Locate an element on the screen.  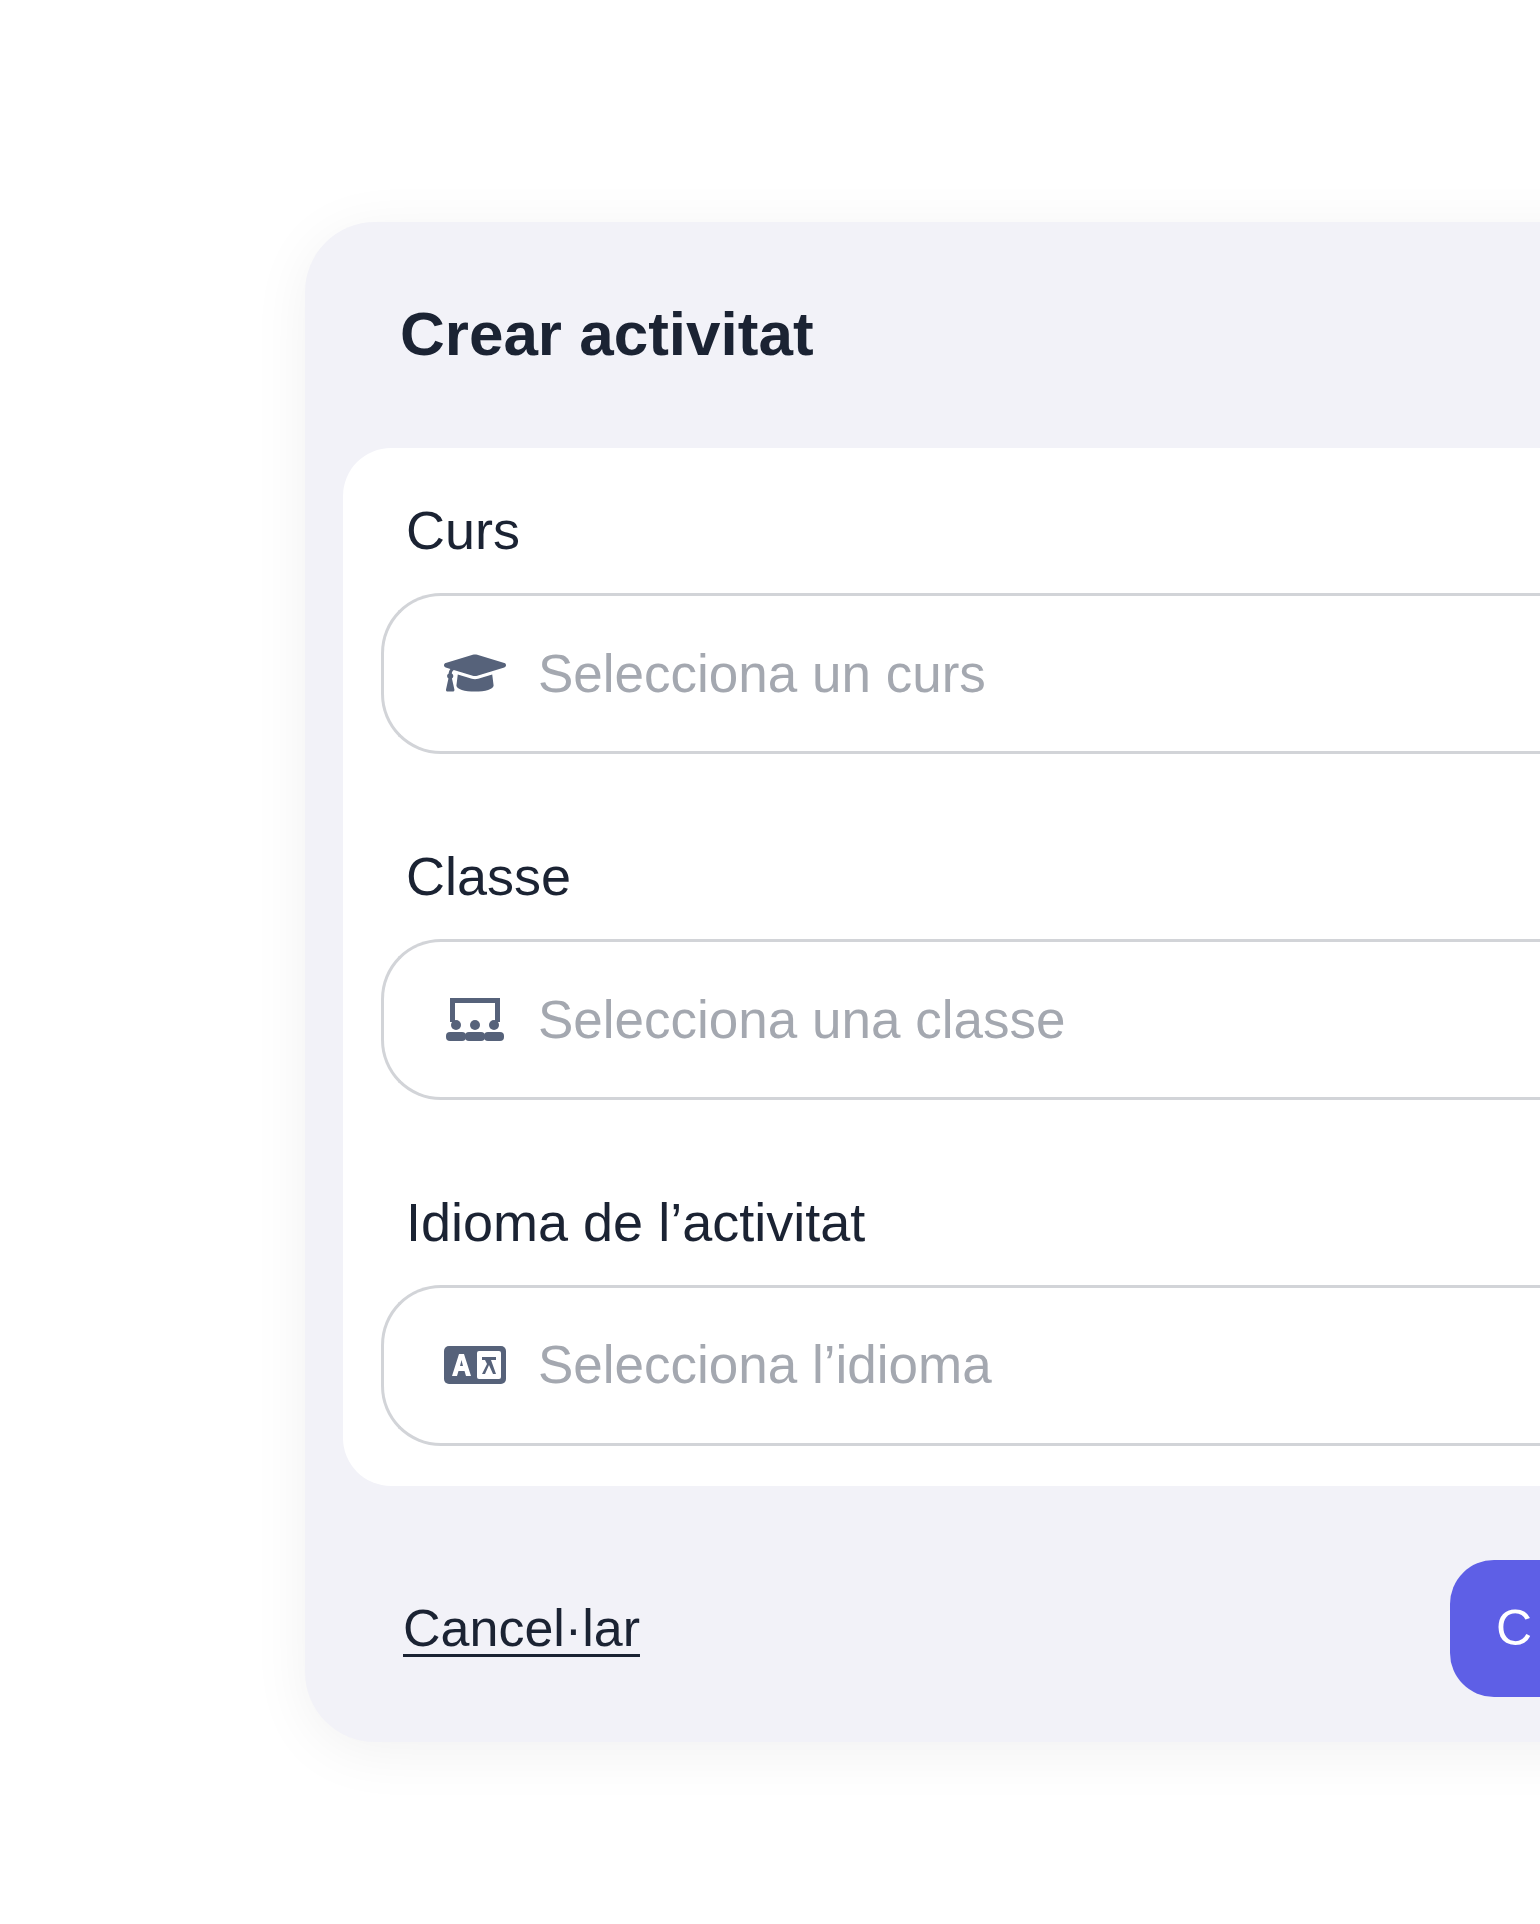
dialog-title: Crear activitat is located at coordinates (607, 334).